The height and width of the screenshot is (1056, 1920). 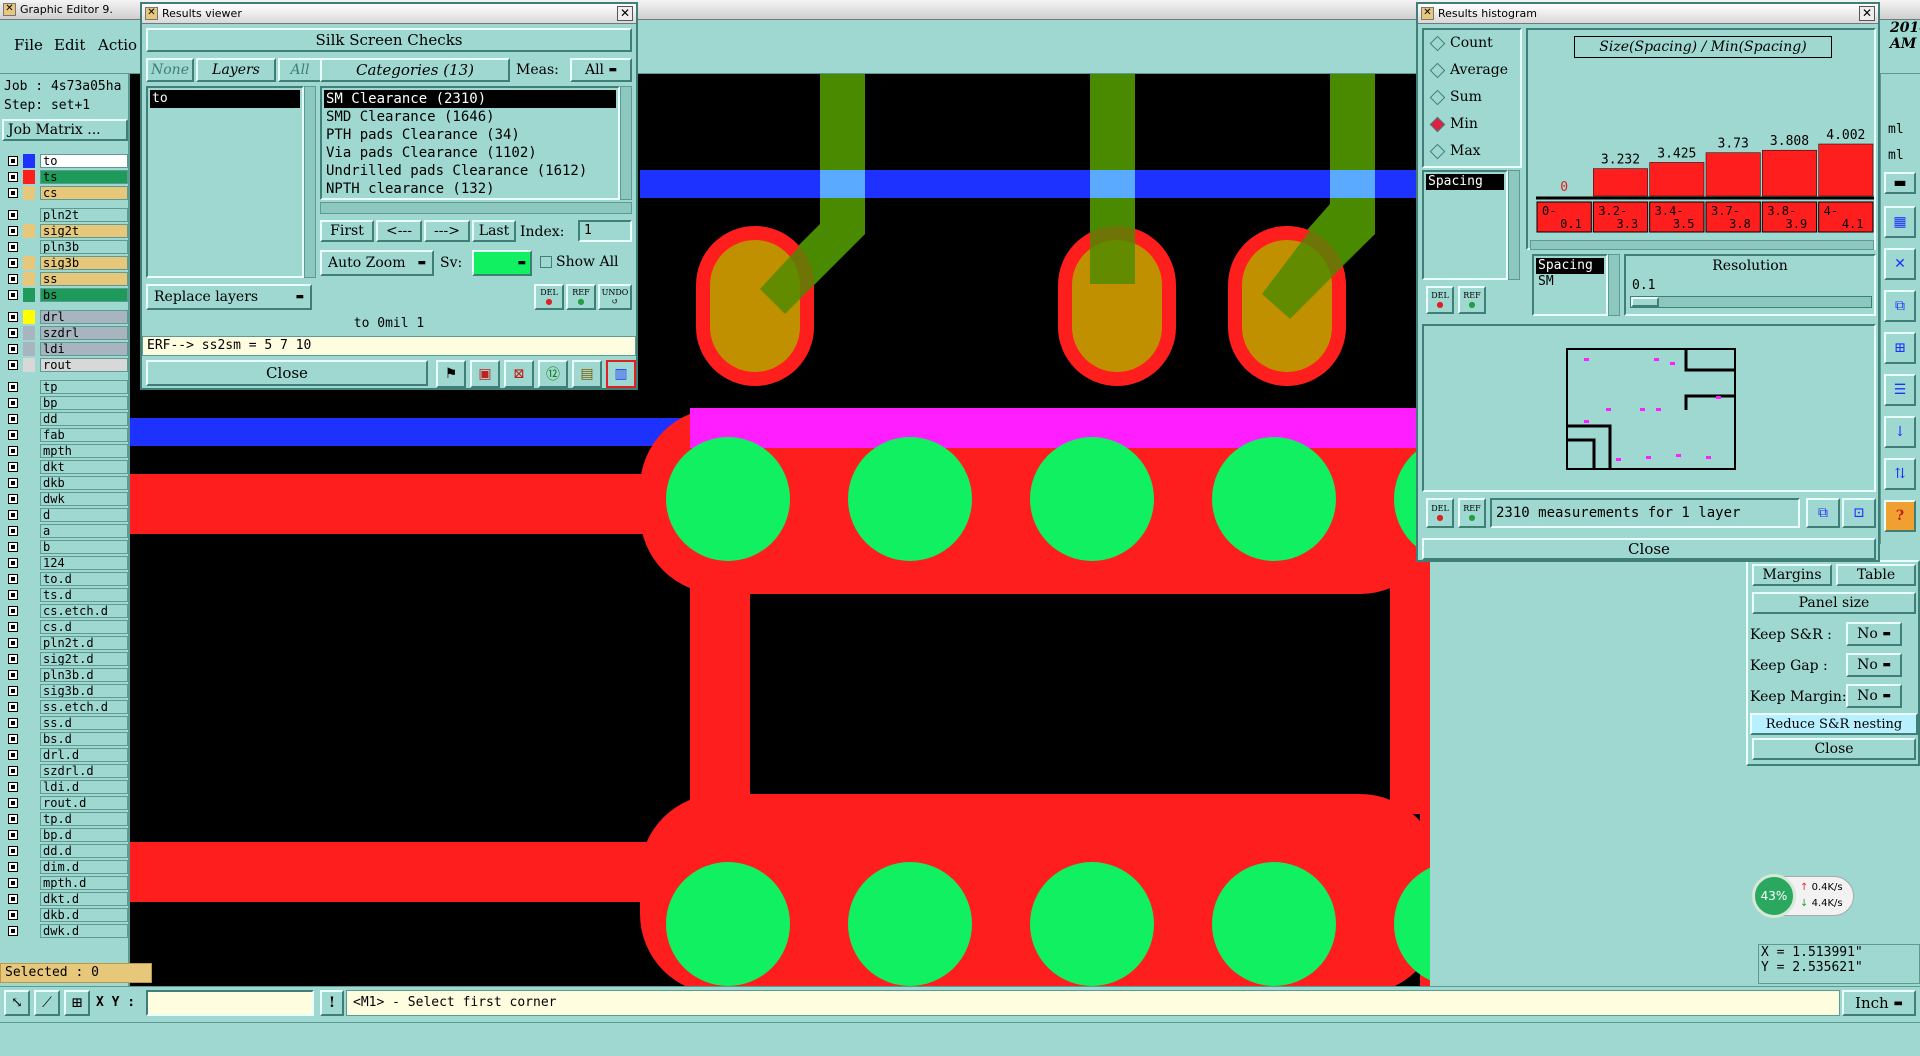 What do you see at coordinates (84, 771) in the screenshot?
I see `layer-name: szdrl.d` at bounding box center [84, 771].